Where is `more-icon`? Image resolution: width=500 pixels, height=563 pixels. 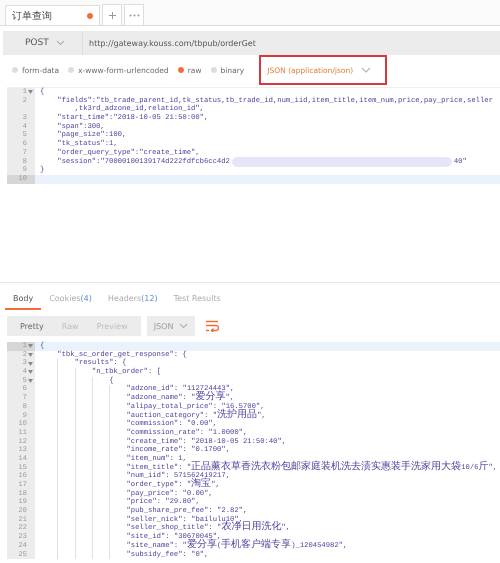 more-icon is located at coordinates (134, 15).